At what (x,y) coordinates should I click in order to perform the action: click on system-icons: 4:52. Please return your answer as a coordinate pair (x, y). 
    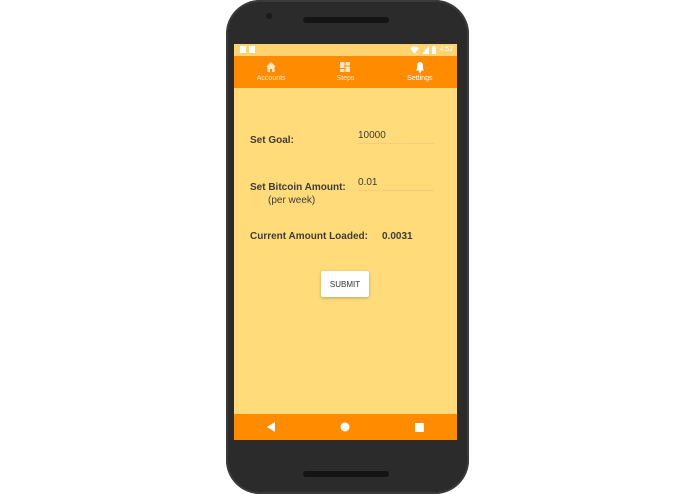
    Looking at the image, I should click on (431, 49).